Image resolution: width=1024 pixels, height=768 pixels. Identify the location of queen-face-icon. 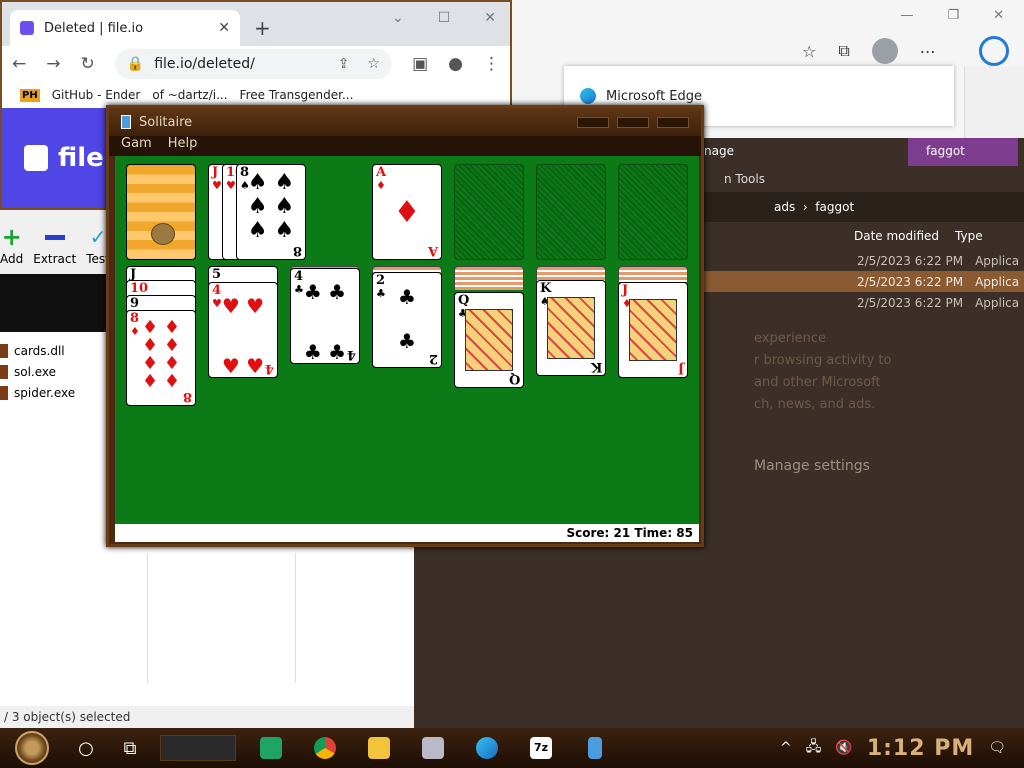
(489, 340).